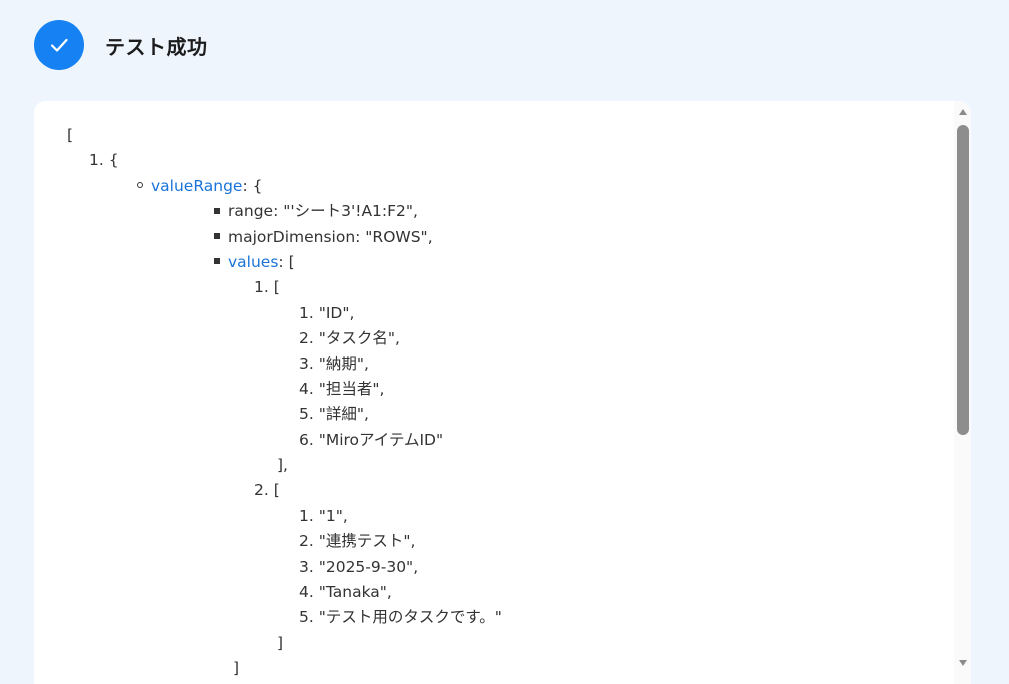 This screenshot has height=684, width=1009. I want to click on major-dimension-field: majorDimension: "ROWS",, so click(330, 236).